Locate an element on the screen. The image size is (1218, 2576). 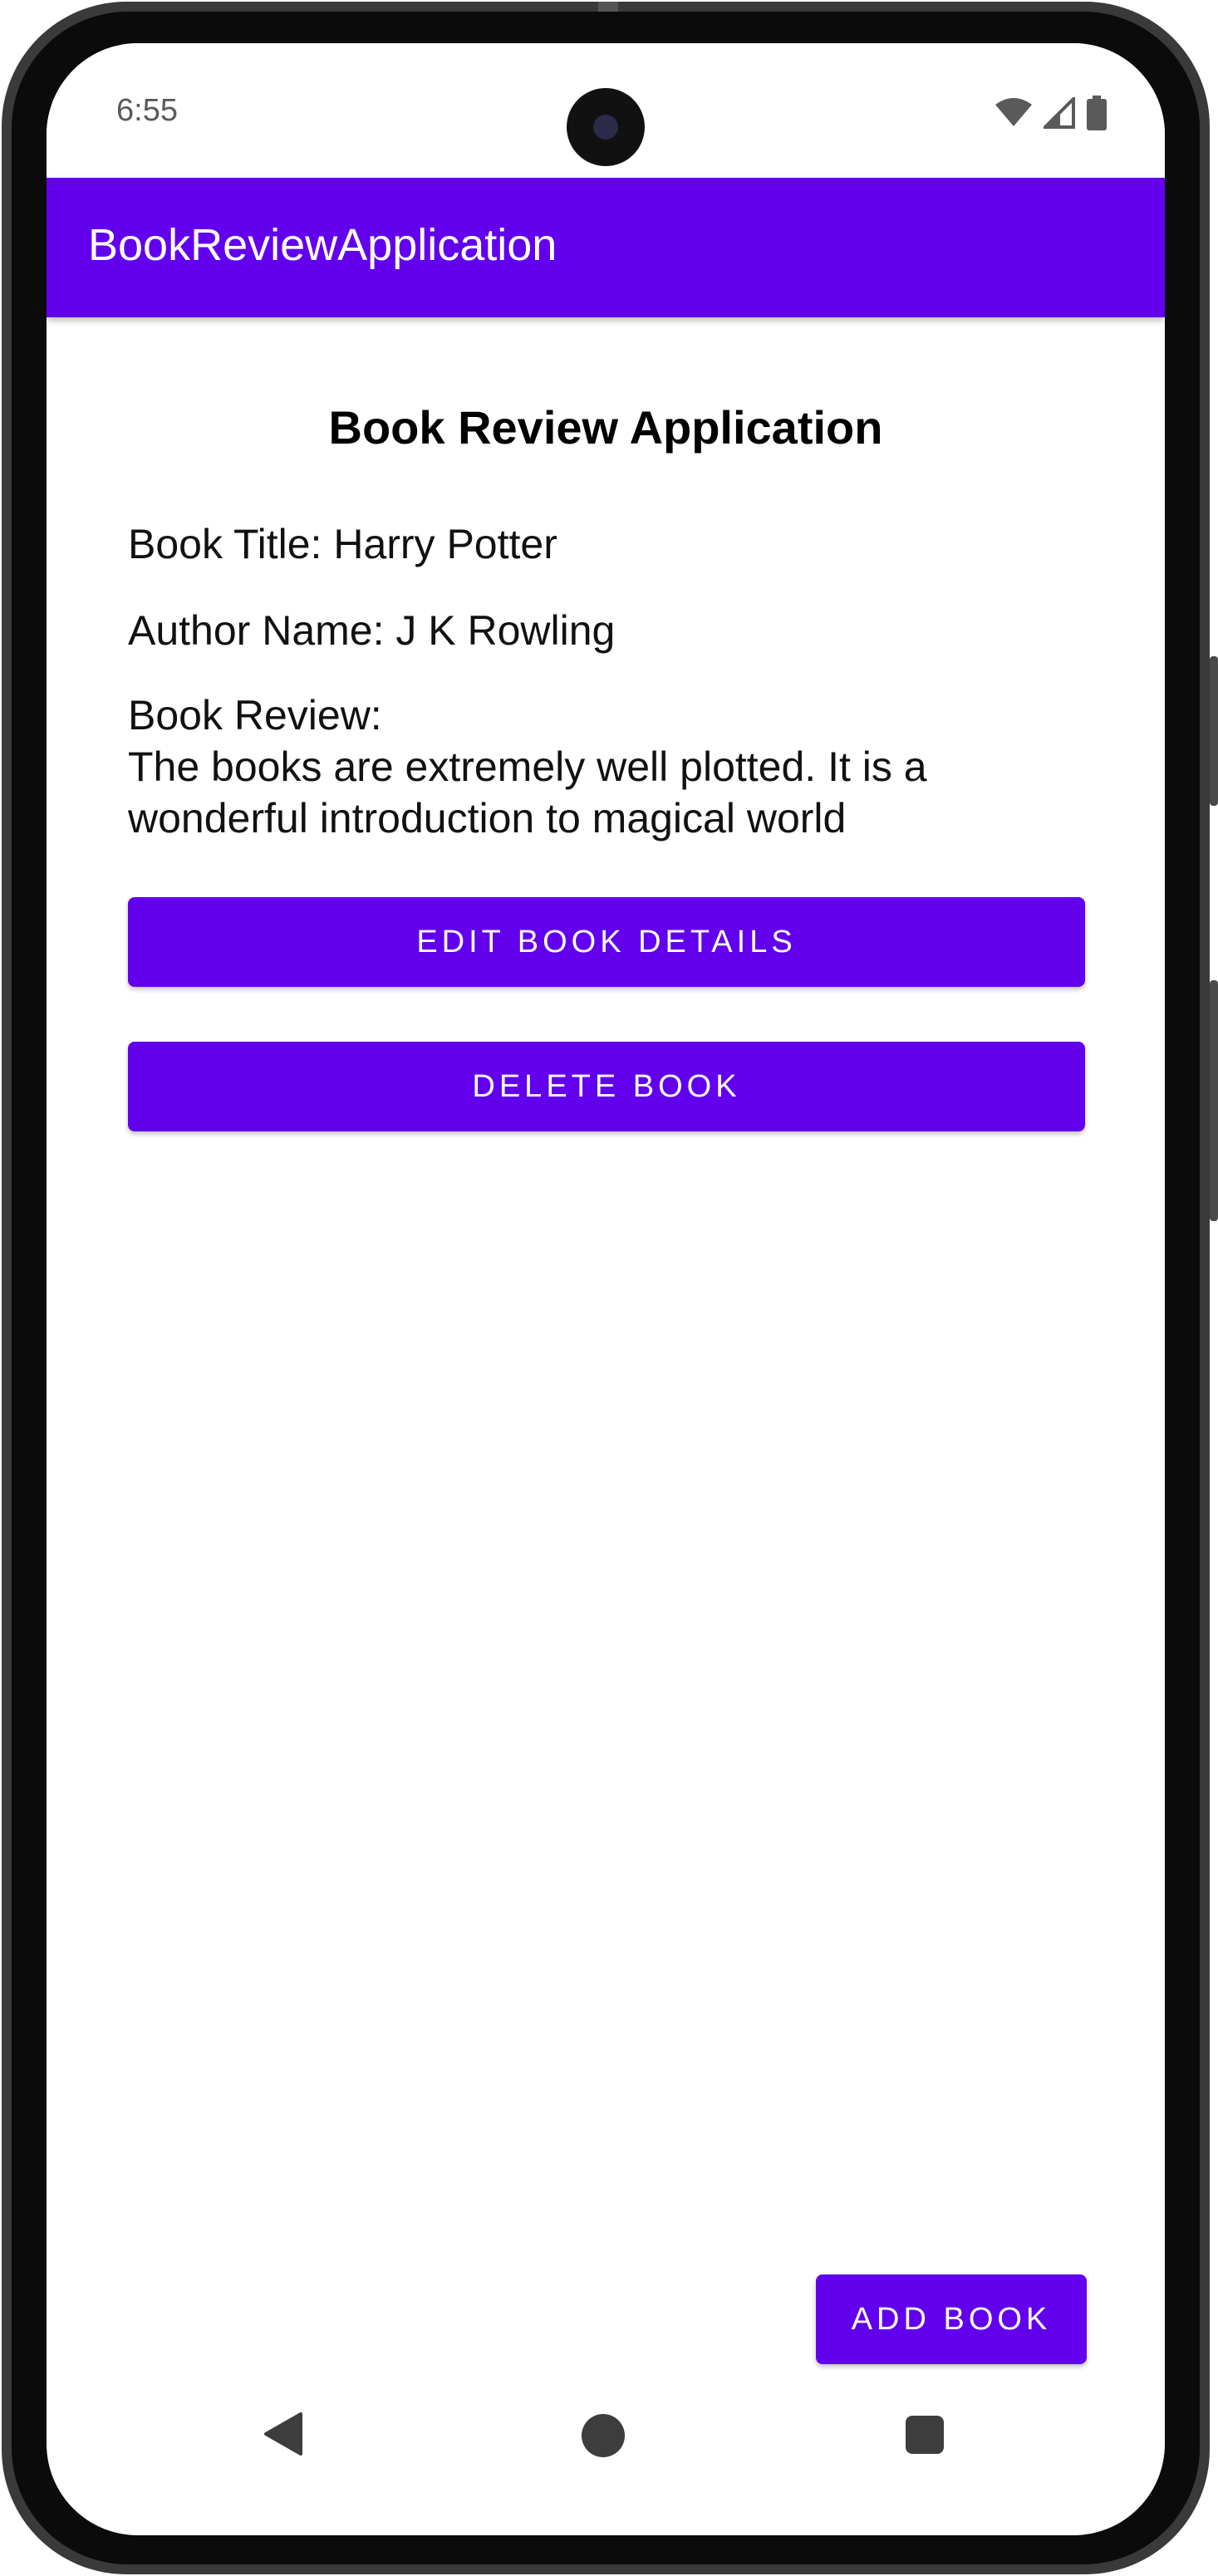
status-icons is located at coordinates (1051, 113).